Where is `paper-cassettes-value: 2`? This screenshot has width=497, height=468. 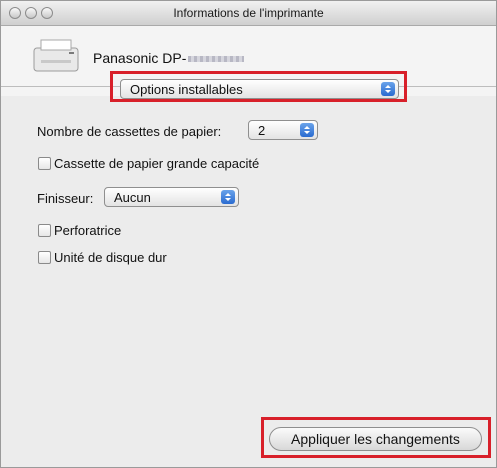 paper-cassettes-value: 2 is located at coordinates (262, 130).